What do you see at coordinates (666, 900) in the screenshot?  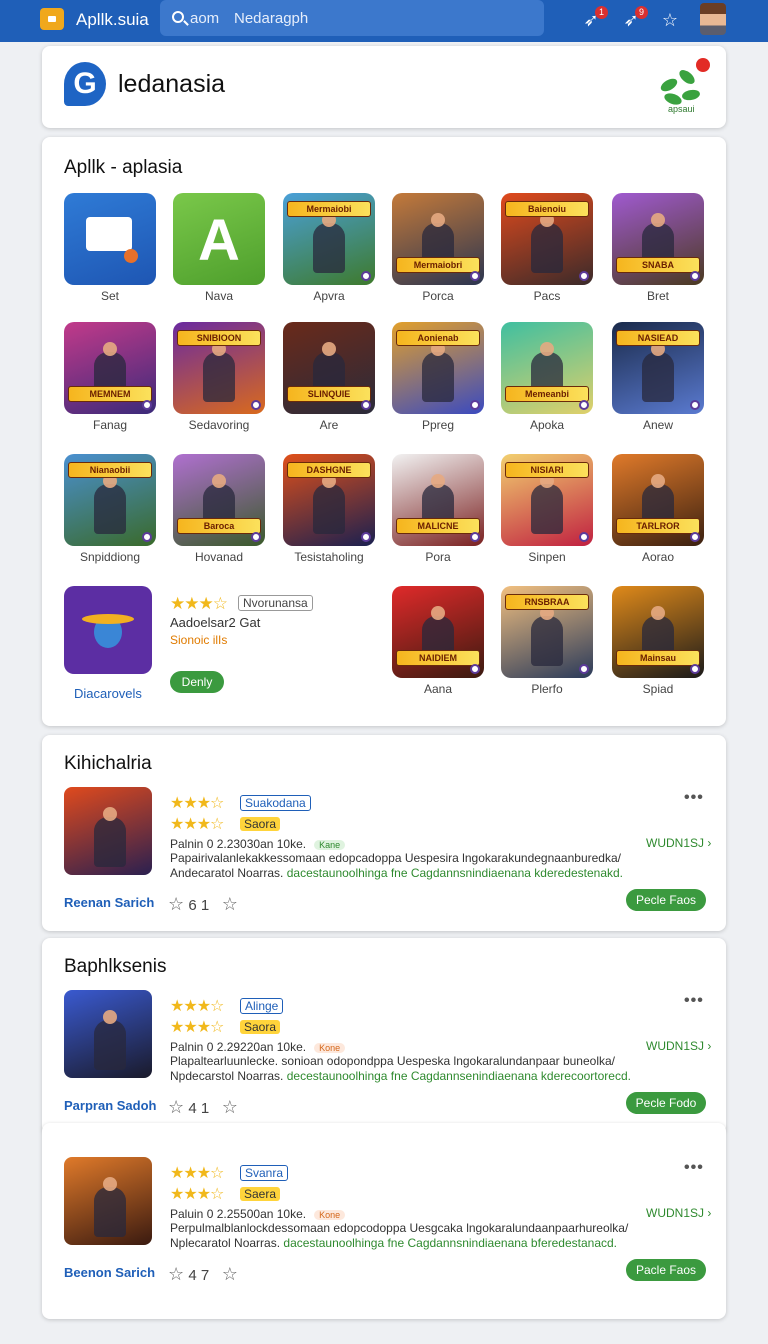 I see `action-button: Pecle Faos` at bounding box center [666, 900].